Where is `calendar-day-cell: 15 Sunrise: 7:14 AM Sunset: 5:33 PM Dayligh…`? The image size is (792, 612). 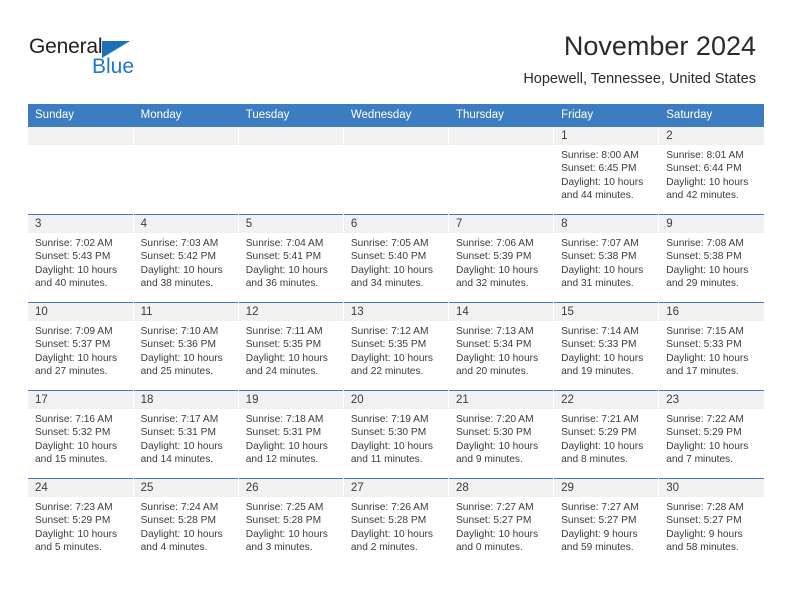
calendar-day-cell: 15 Sunrise: 7:14 AM Sunset: 5:33 PM Dayligh… is located at coordinates (606, 346).